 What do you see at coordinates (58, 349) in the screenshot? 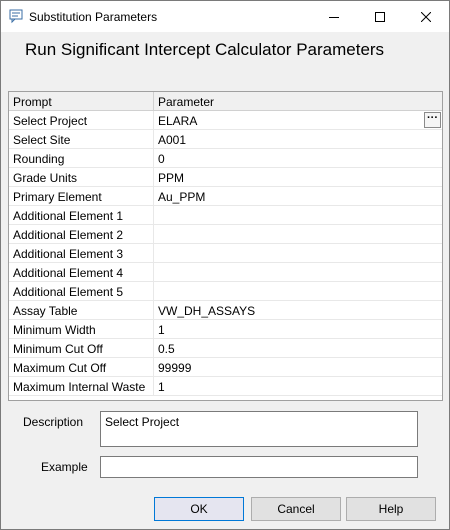
I see `prompt-cell: Minimum Cut Off` at bounding box center [58, 349].